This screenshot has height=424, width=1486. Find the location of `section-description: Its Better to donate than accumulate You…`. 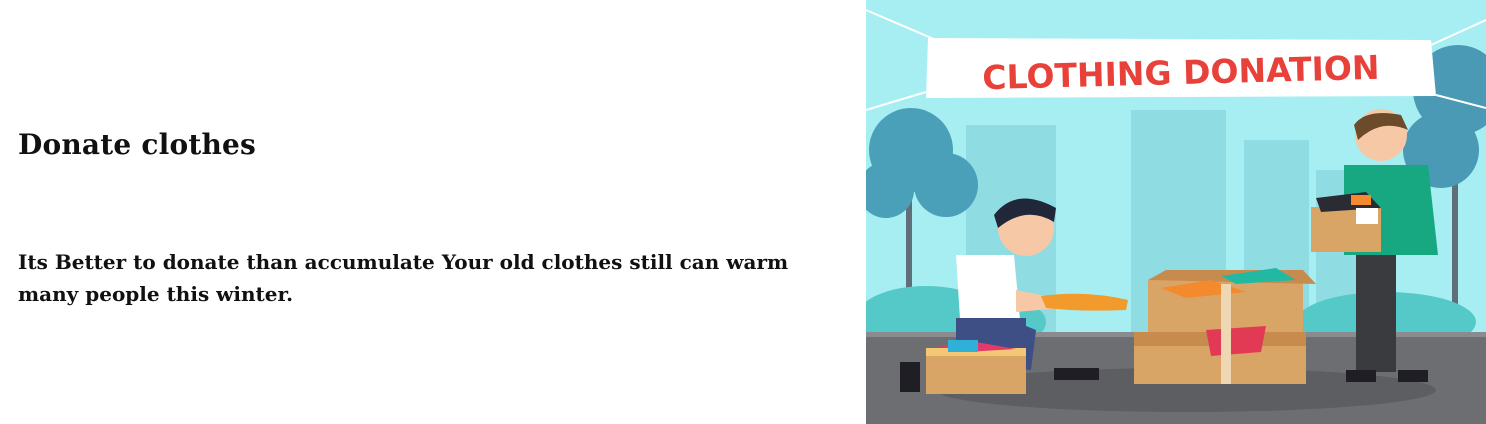

section-description: Its Better to donate than accumulate You… is located at coordinates (403, 278).